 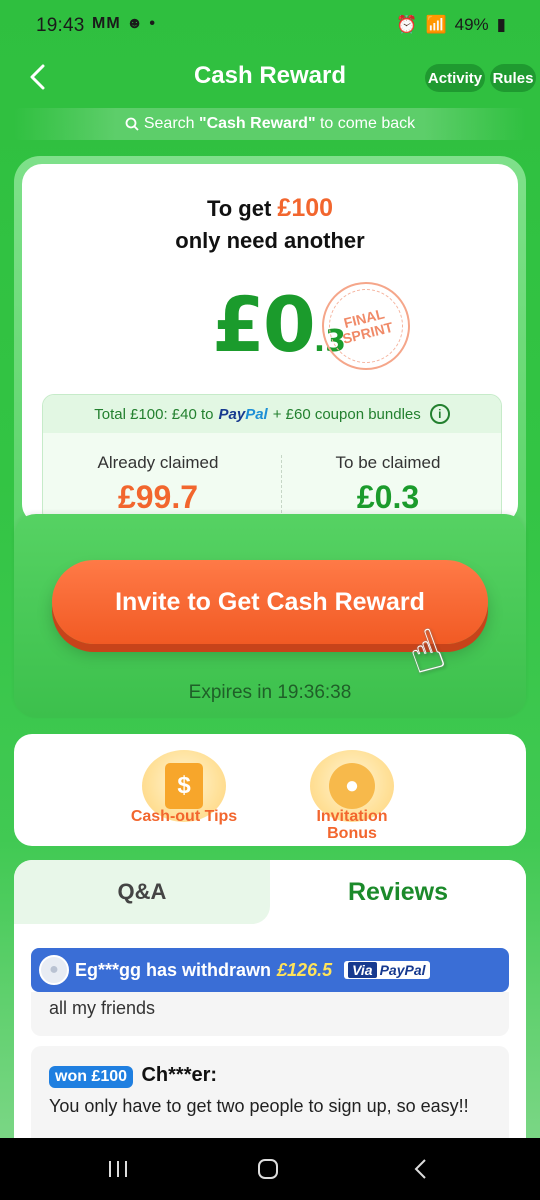 I want to click on avatar: ●, so click(x=54, y=970).